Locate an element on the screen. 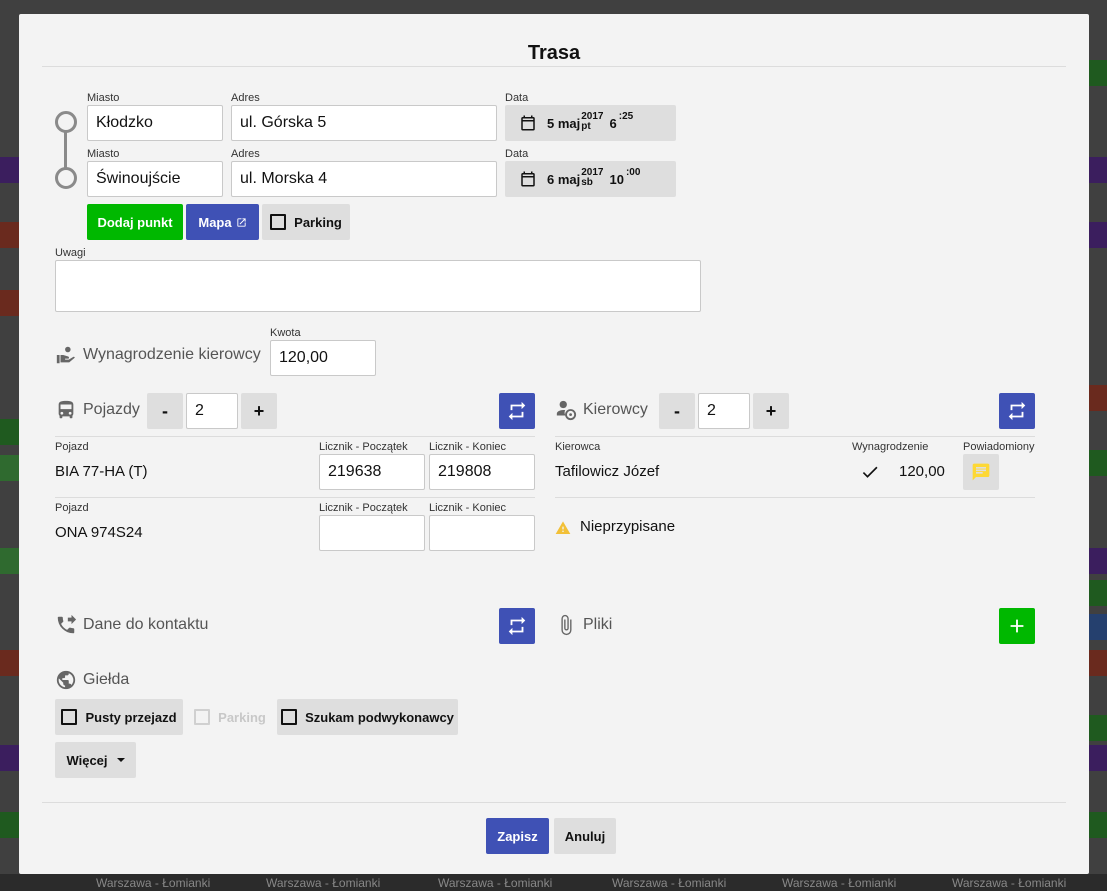 The width and height of the screenshot is (1107, 891). time-hour: 10 is located at coordinates (616, 179).